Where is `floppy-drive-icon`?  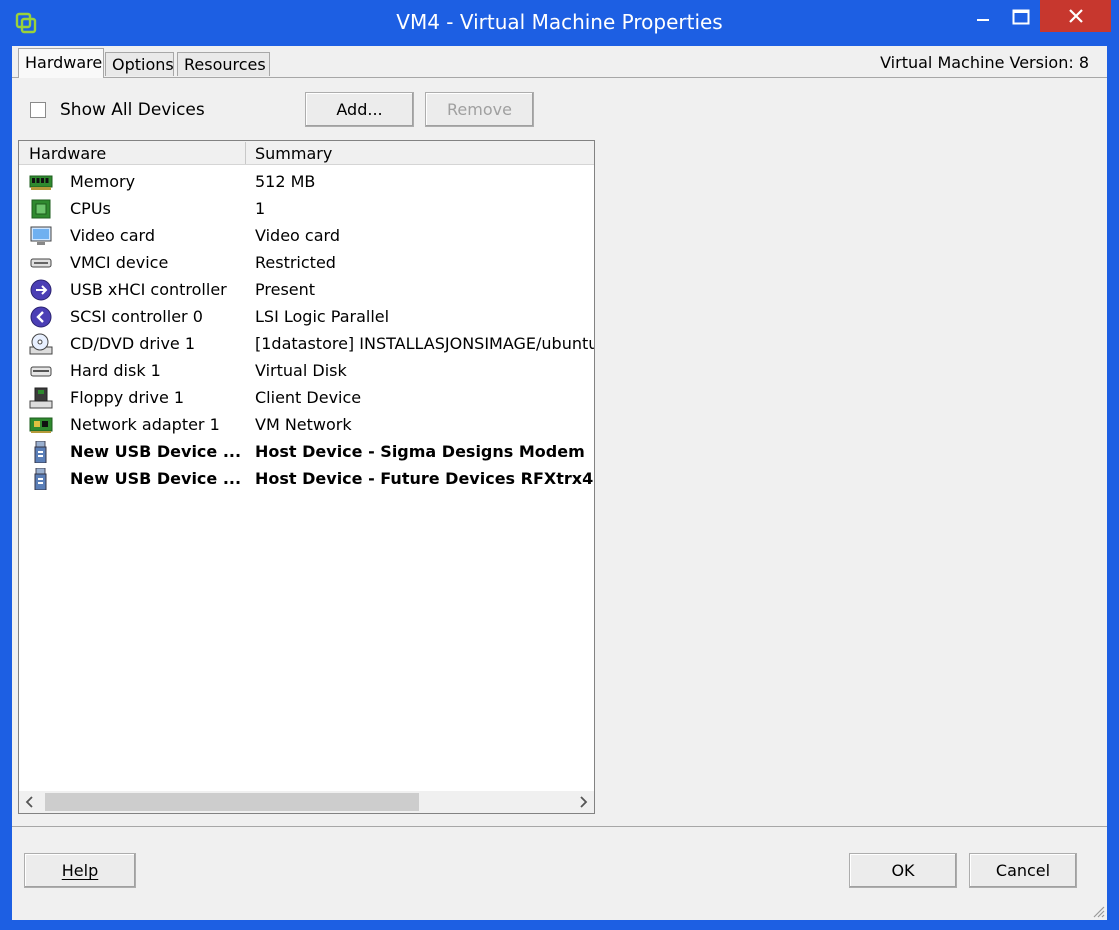
floppy-drive-icon is located at coordinates (41, 398).